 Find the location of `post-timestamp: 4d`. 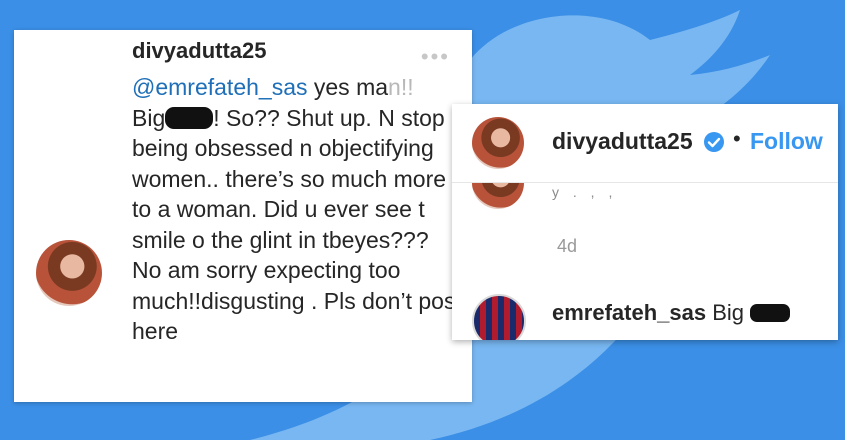

post-timestamp: 4d is located at coordinates (567, 246).